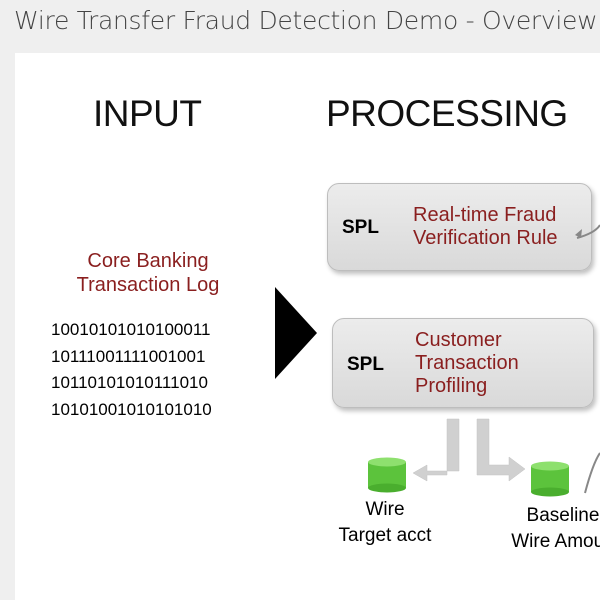  Describe the element at coordinates (578, 233) in the screenshot. I see `arrowhead-icon` at that location.